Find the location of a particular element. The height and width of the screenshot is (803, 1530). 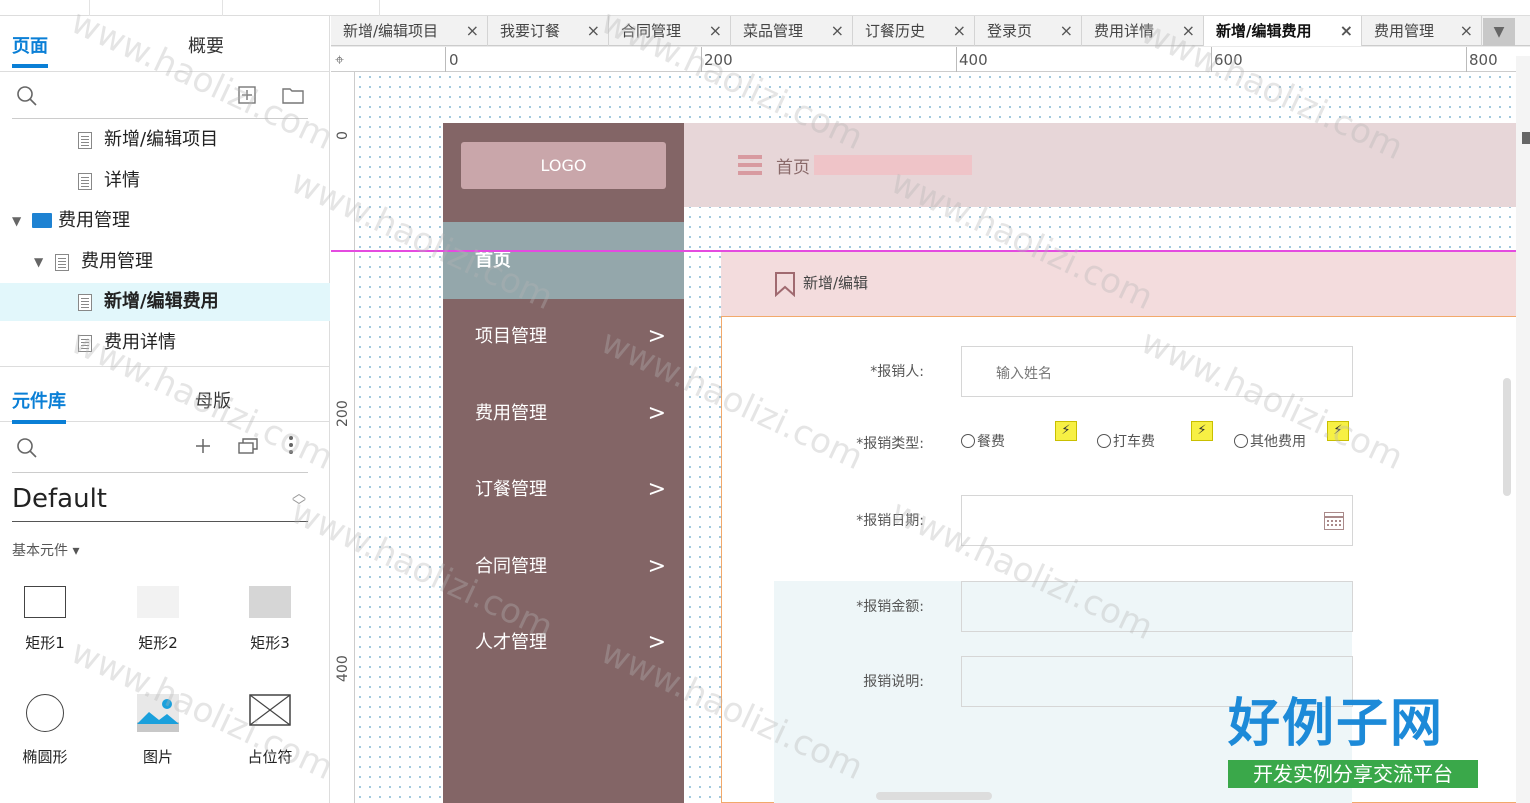

basic-widgets-label: 基本元件 ▾ is located at coordinates (45, 550).